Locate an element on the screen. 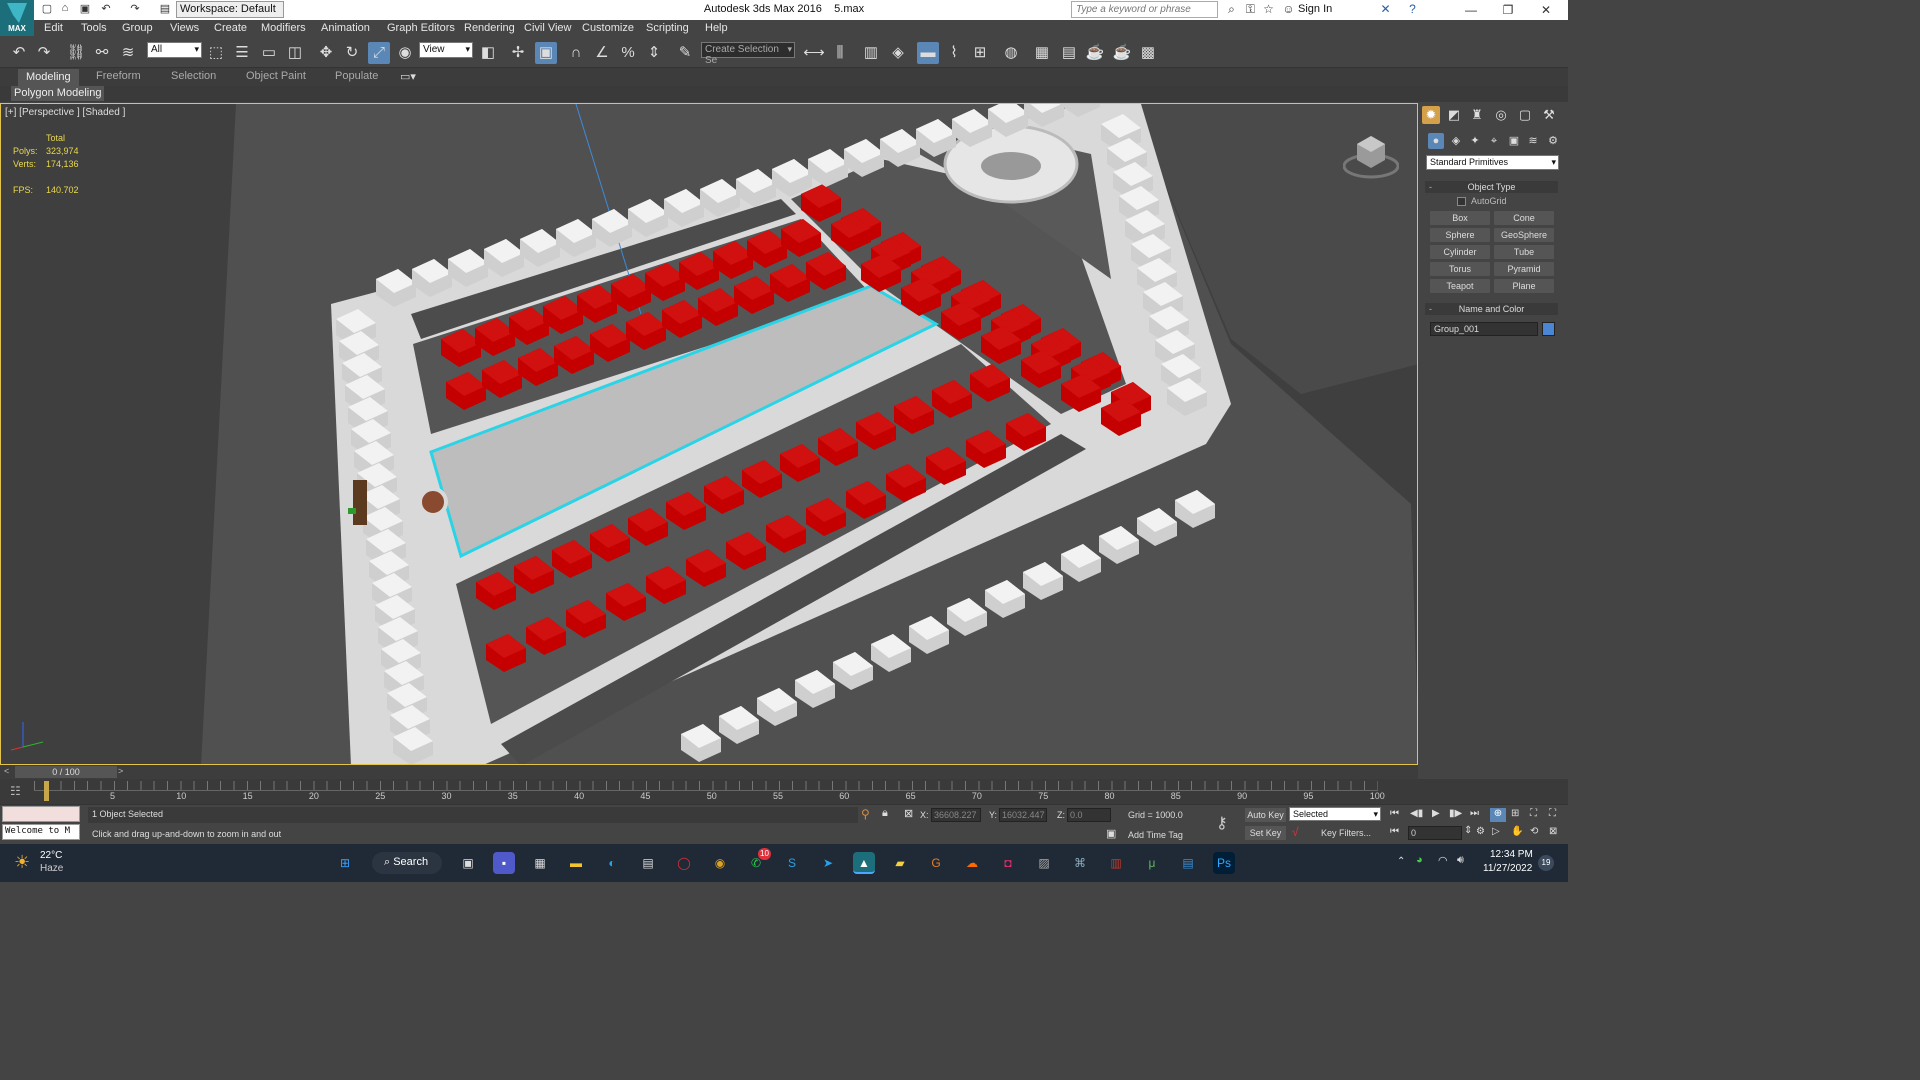 Image resolution: width=1920 pixels, height=1080 pixels. z-coordinate-field: 0.0 is located at coordinates (1089, 815).